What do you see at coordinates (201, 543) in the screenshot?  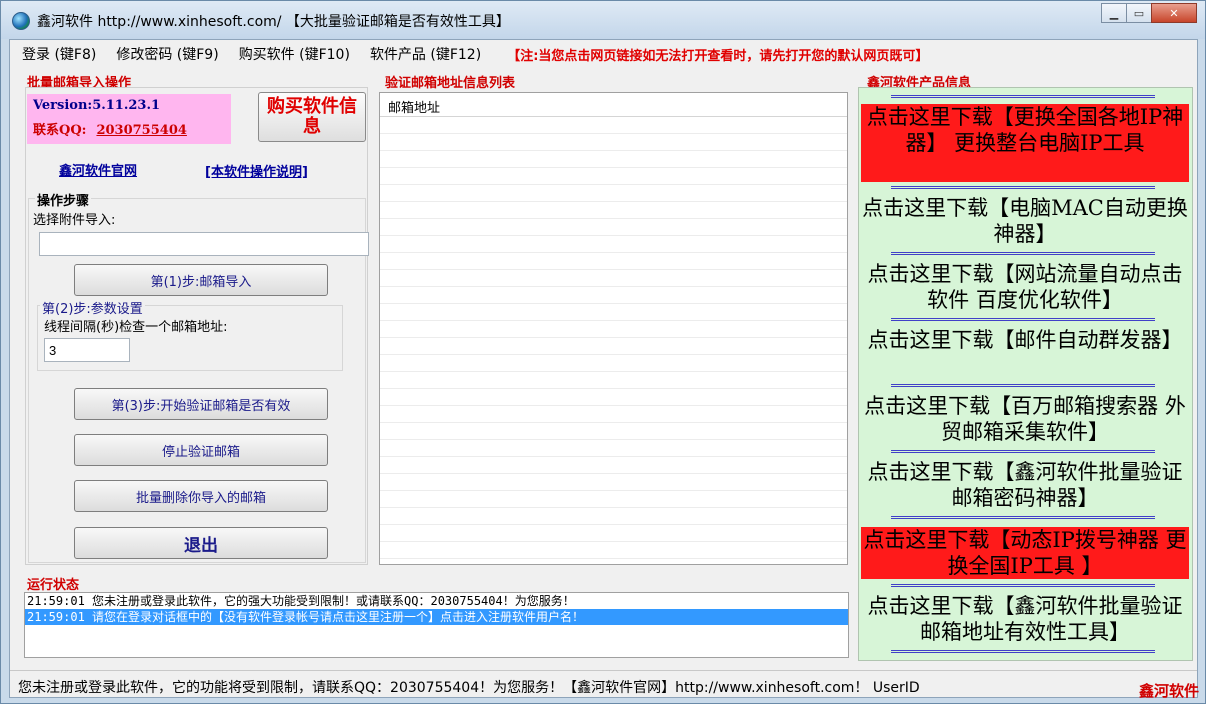 I see `exit-button: 退出` at bounding box center [201, 543].